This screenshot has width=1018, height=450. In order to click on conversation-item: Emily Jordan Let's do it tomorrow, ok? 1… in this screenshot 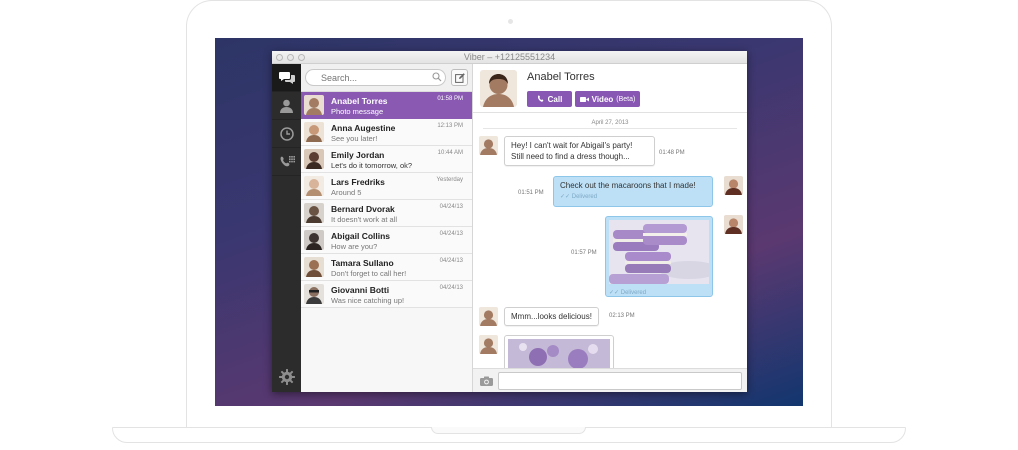, I will do `click(386, 159)`.